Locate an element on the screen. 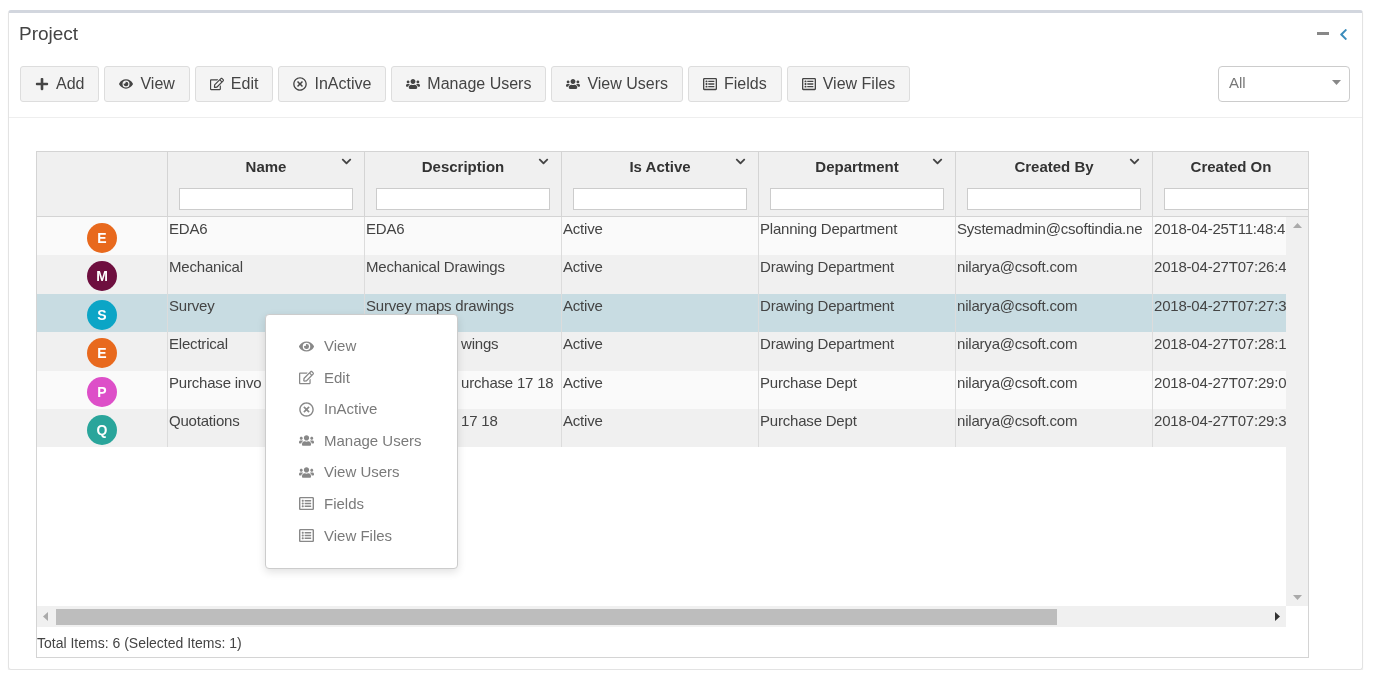 This screenshot has width=1375, height=675. toolbar-button: View Files is located at coordinates (848, 84).